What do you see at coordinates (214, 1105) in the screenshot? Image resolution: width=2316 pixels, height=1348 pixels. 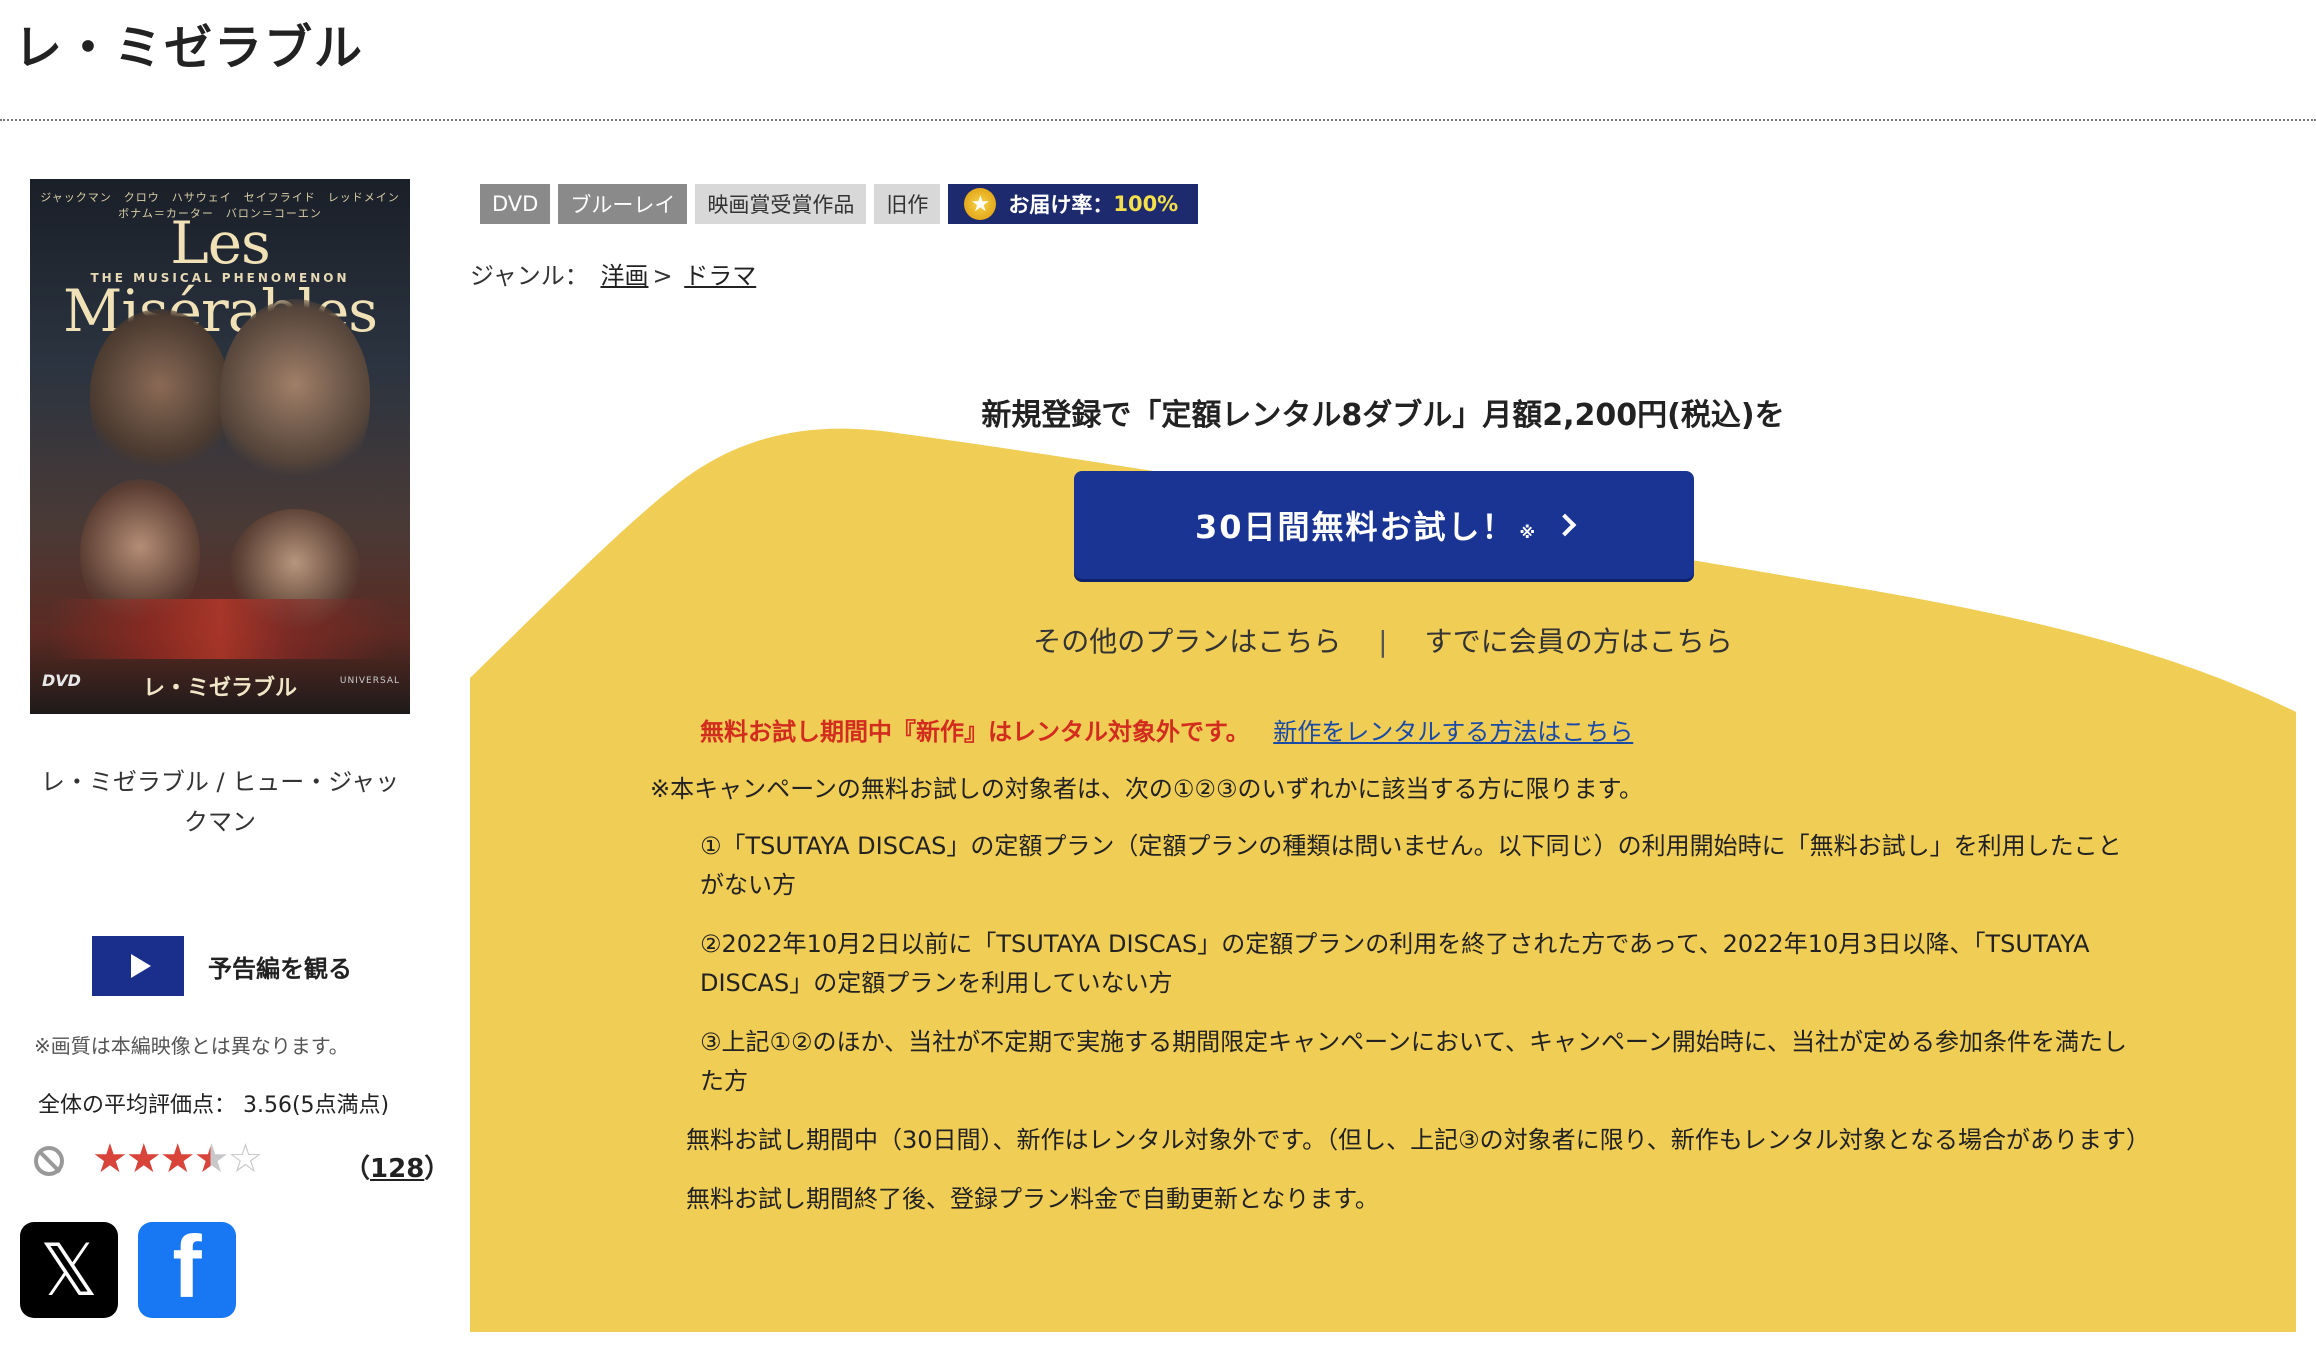 I see `average-rating: 全体の平均評価点： 3.56(5点満点)` at bounding box center [214, 1105].